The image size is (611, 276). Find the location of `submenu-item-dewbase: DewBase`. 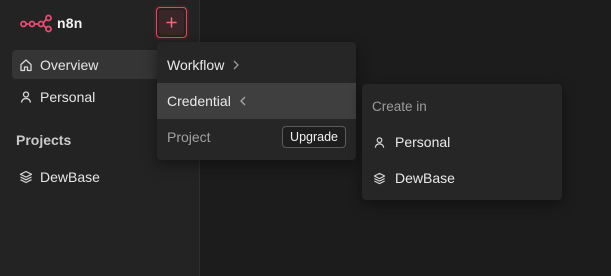

submenu-item-dewbase: DewBase is located at coordinates (462, 178).